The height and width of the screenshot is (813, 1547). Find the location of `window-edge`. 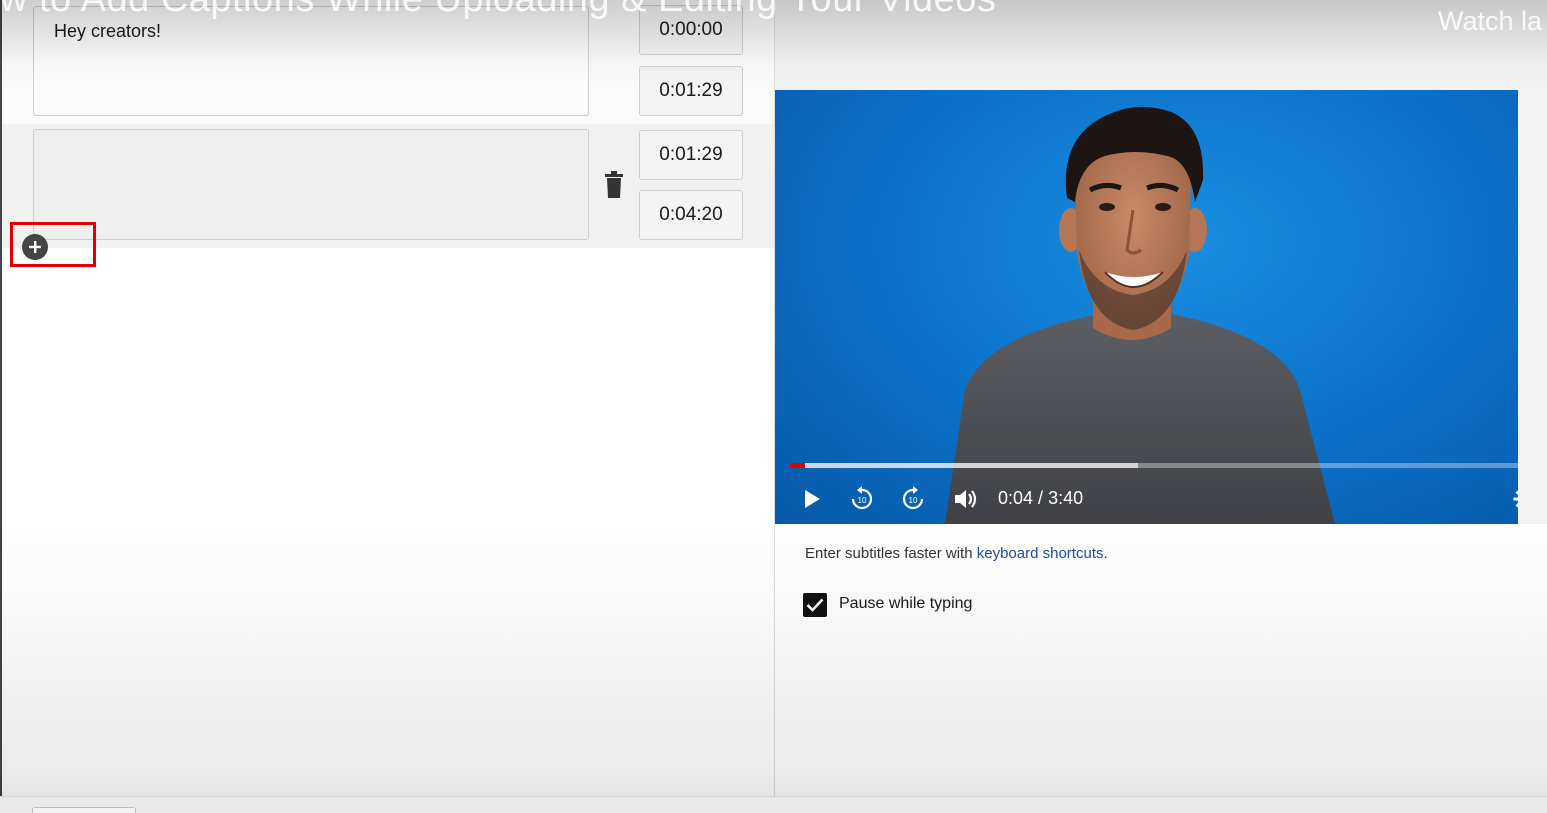

window-edge is located at coordinates (1, 406).